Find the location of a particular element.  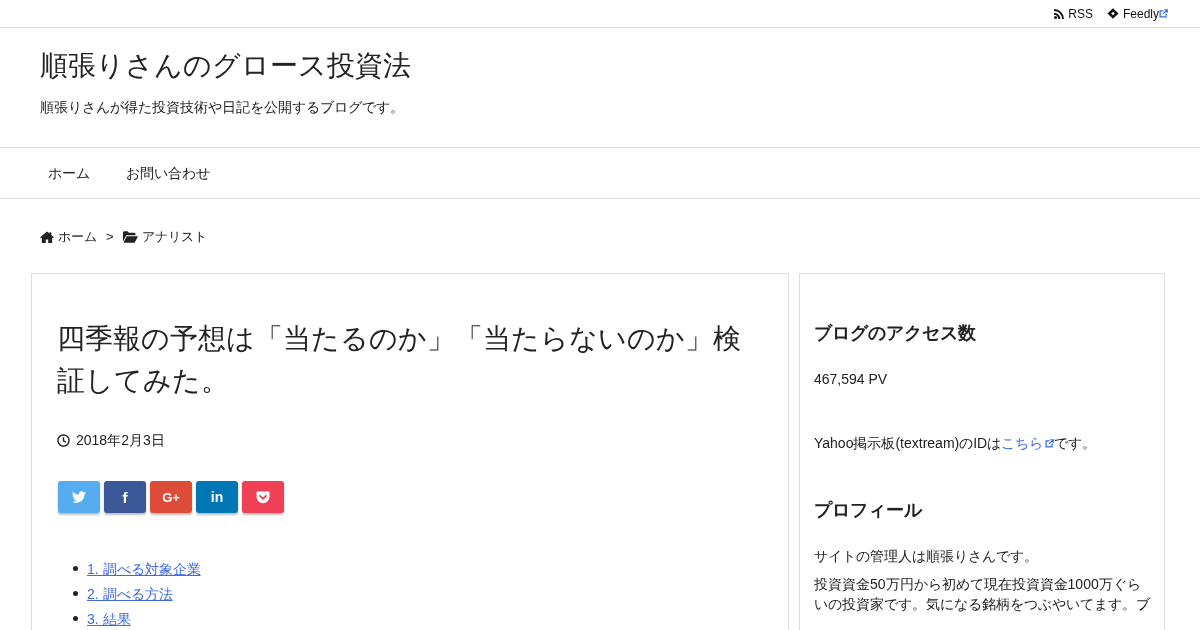

widget-heading: プロフィール is located at coordinates (868, 510).